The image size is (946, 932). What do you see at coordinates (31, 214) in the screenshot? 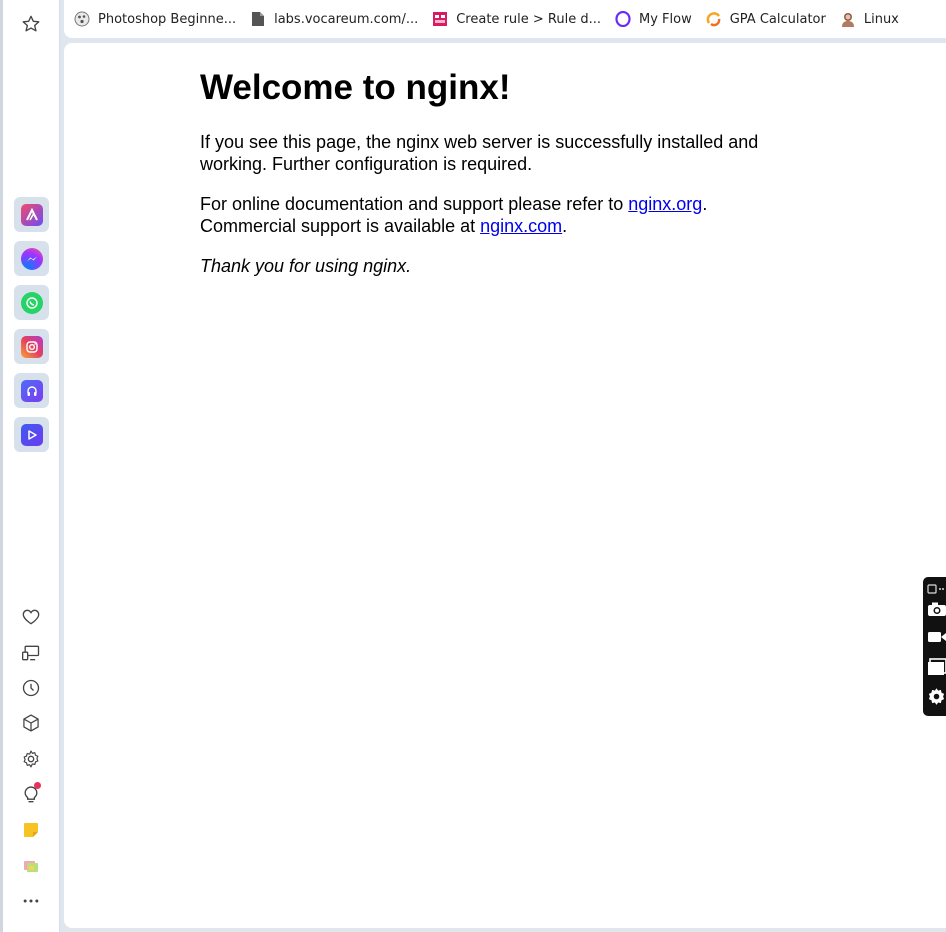
I see `aria-app-icon` at bounding box center [31, 214].